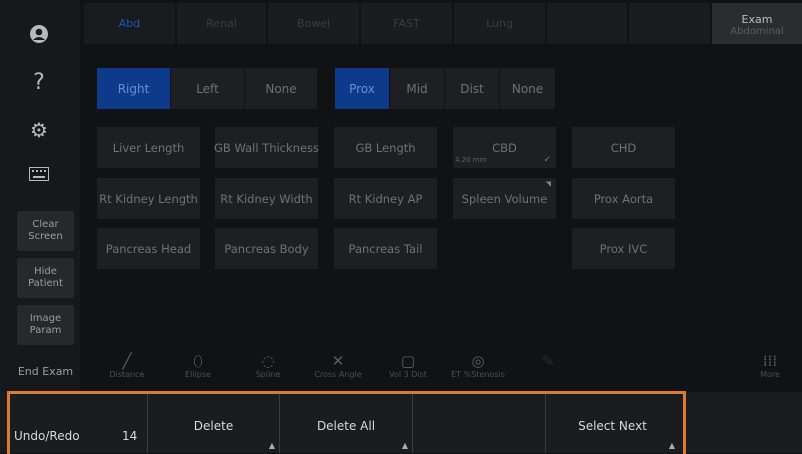 This screenshot has width=802, height=454. What do you see at coordinates (471, 160) in the screenshot?
I see `cbd-value: 4.20 mm` at bounding box center [471, 160].